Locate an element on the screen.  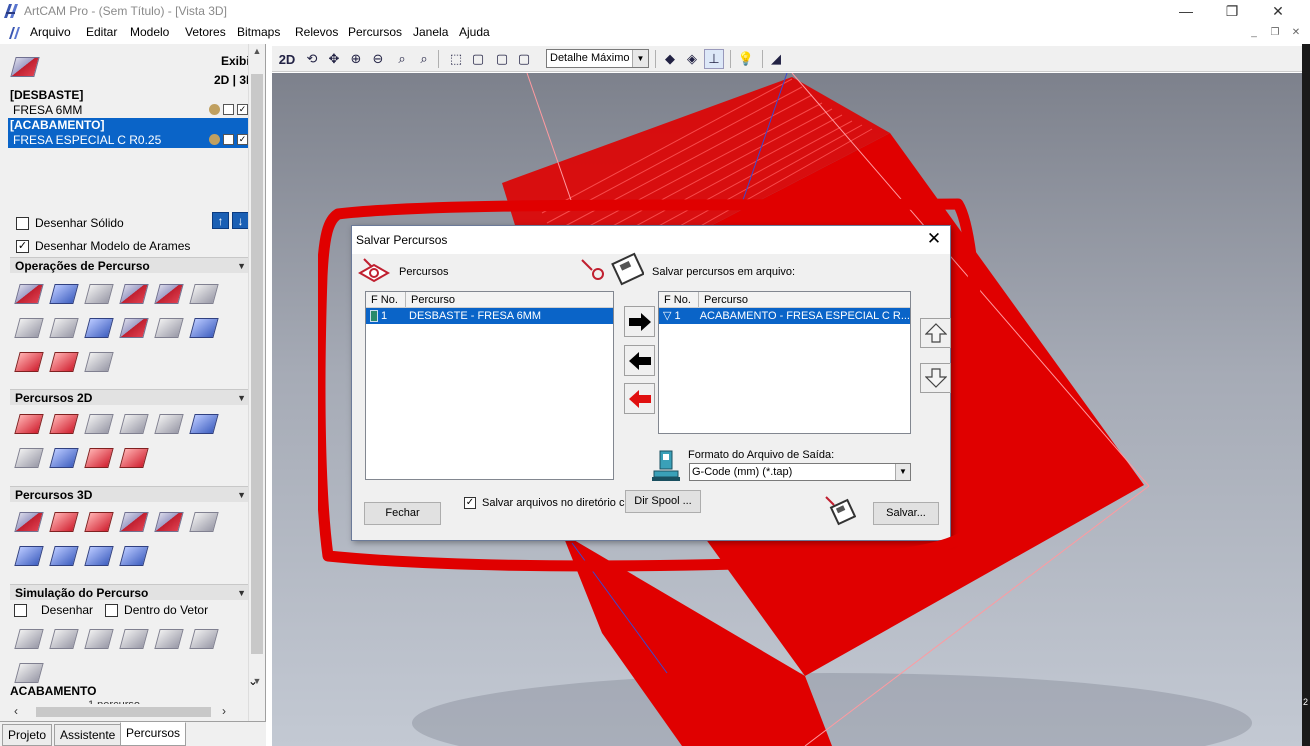
close-window-button: ✕ is located at coordinates (1278, 11).